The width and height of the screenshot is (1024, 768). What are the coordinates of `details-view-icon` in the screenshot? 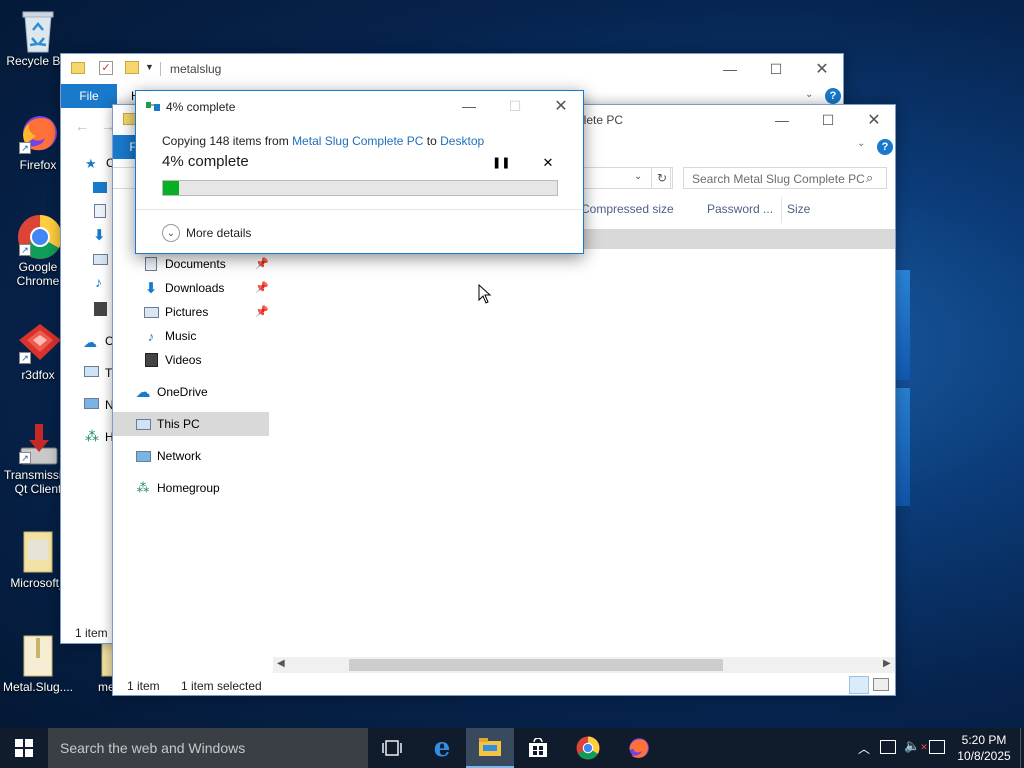 It's located at (859, 685).